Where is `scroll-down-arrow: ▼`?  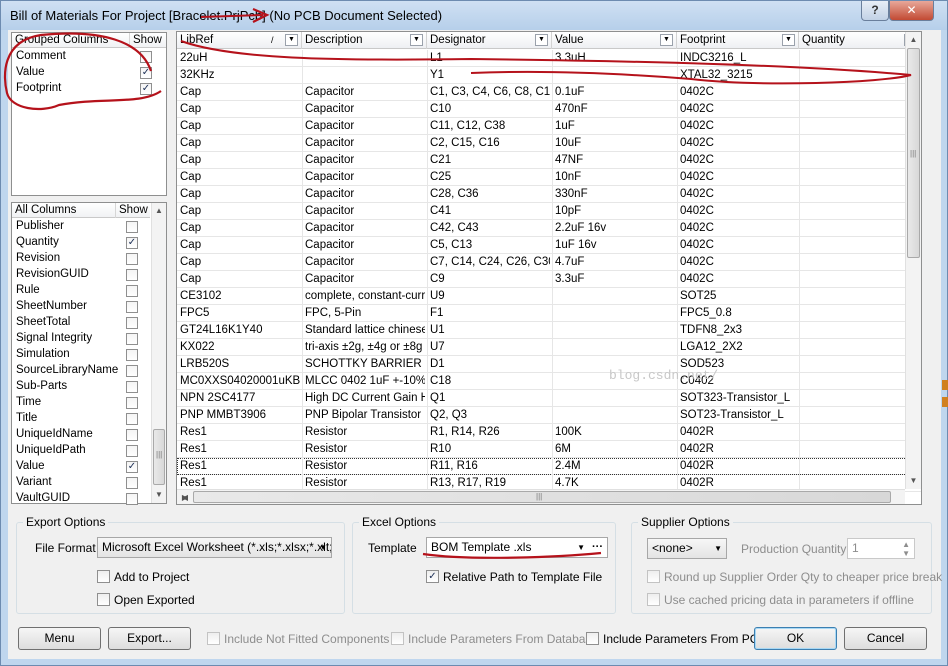 scroll-down-arrow: ▼ is located at coordinates (159, 495).